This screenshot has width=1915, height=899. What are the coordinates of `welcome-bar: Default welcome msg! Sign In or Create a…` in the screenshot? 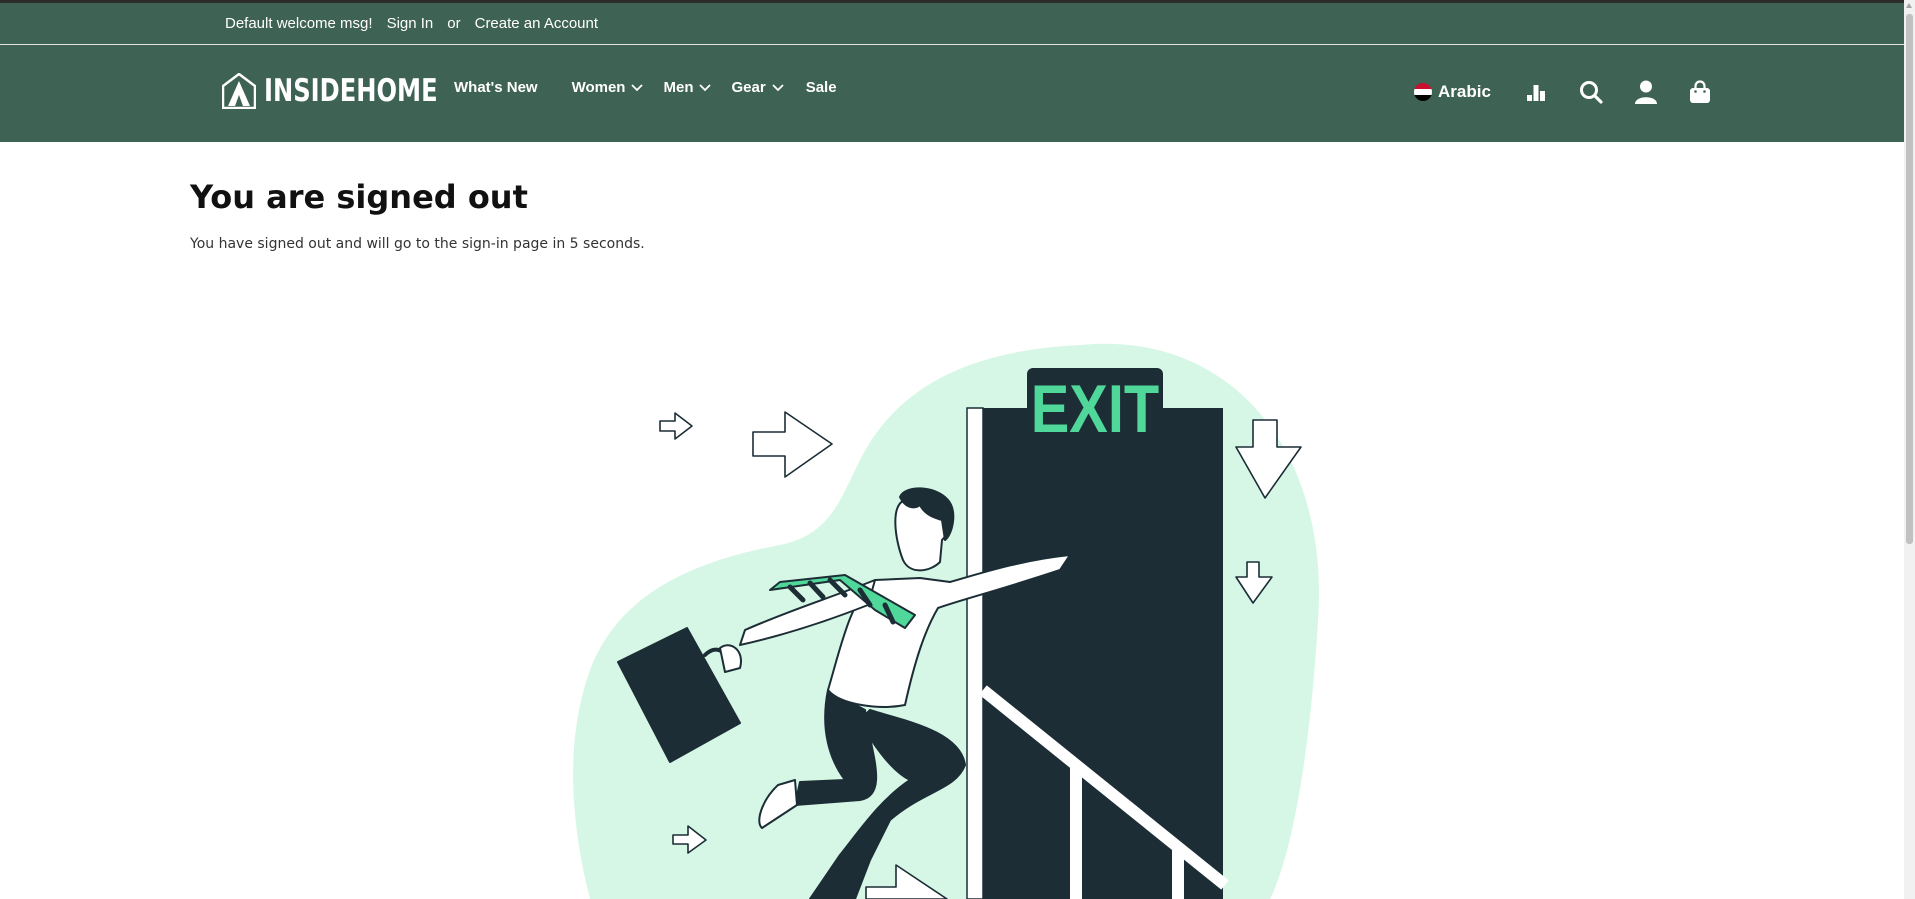 It's located at (952, 24).